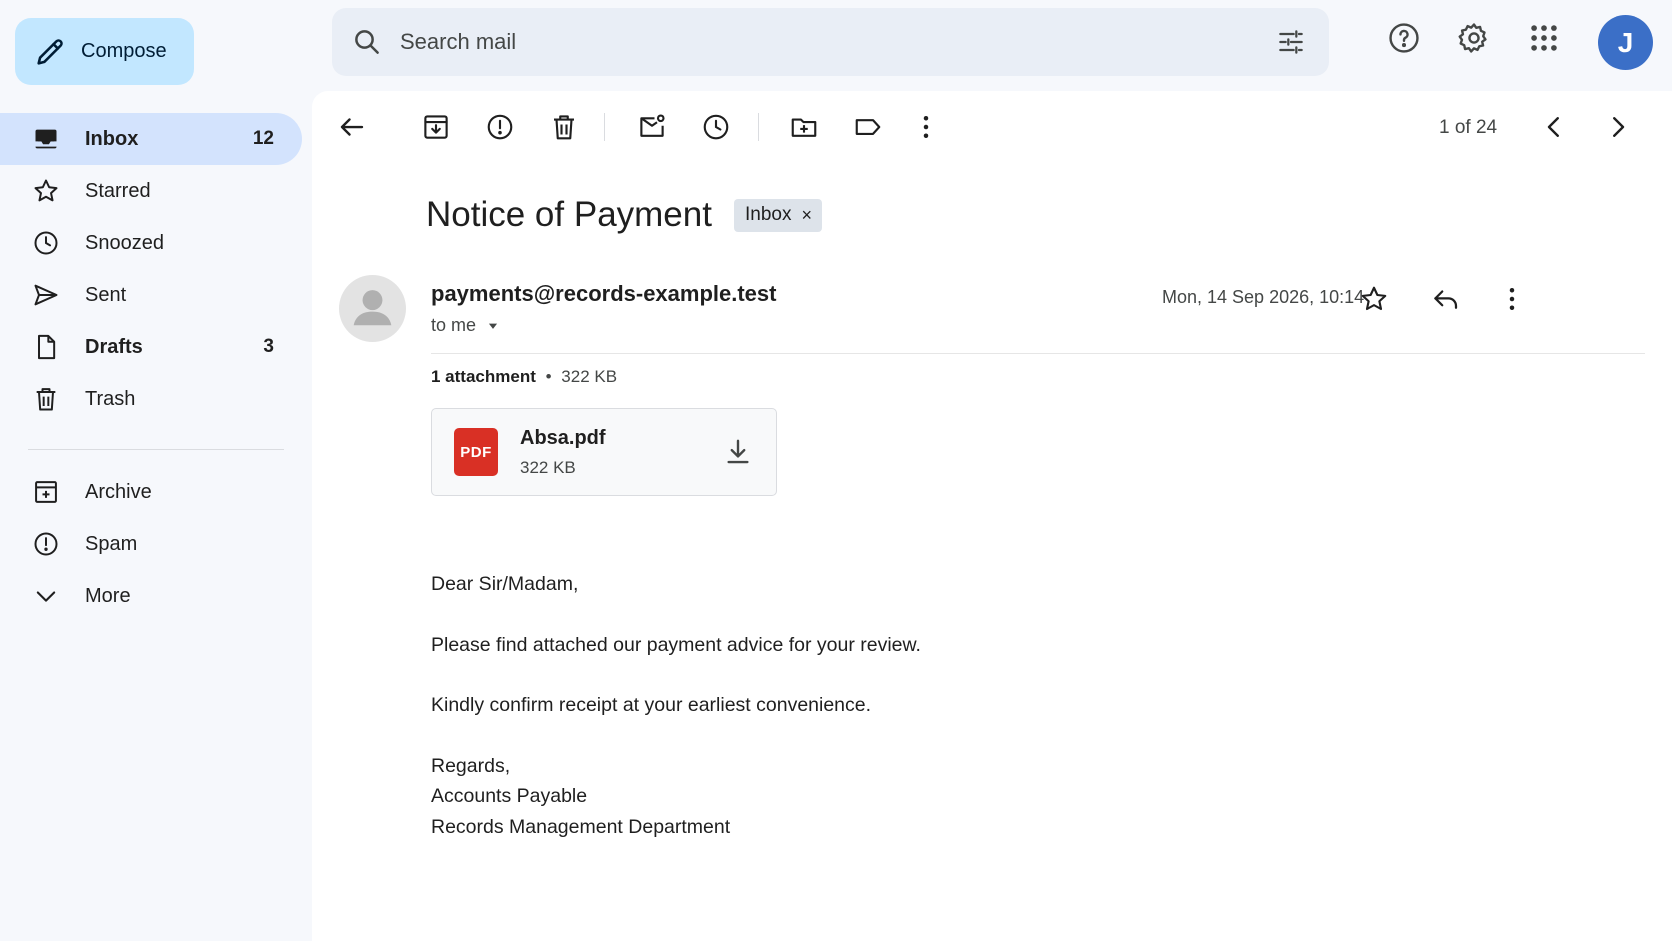  Describe the element at coordinates (500, 127) in the screenshot. I see `report-spam-icon` at that location.